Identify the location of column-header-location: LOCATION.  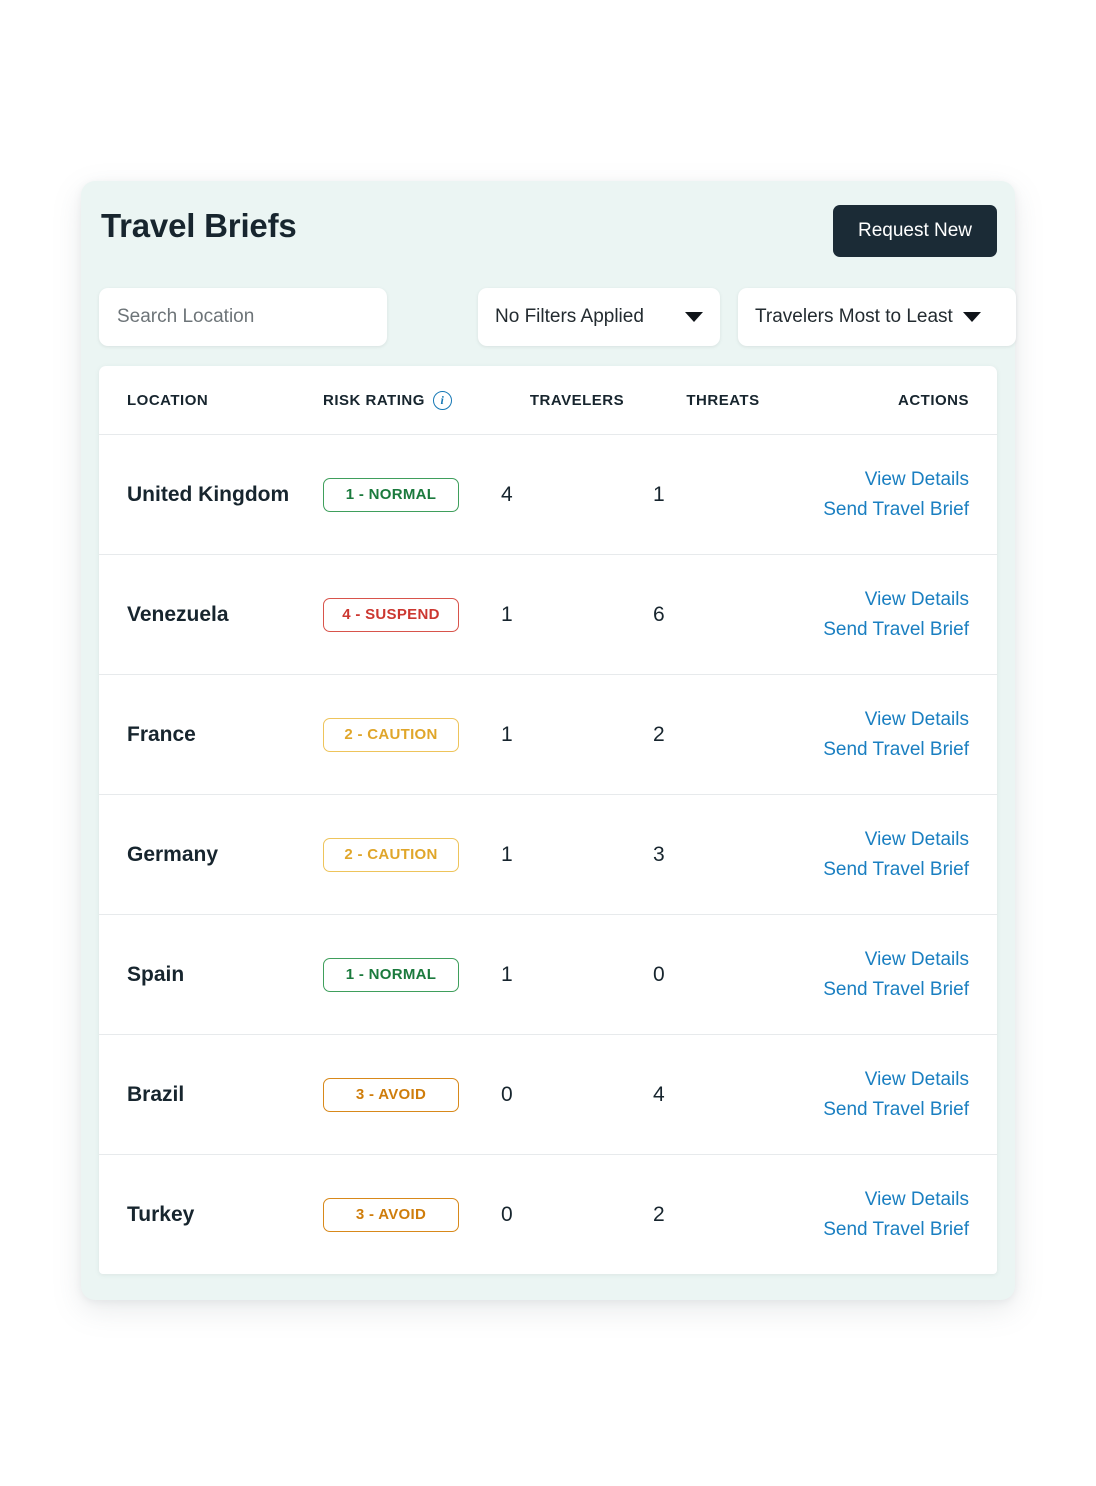
(168, 400).